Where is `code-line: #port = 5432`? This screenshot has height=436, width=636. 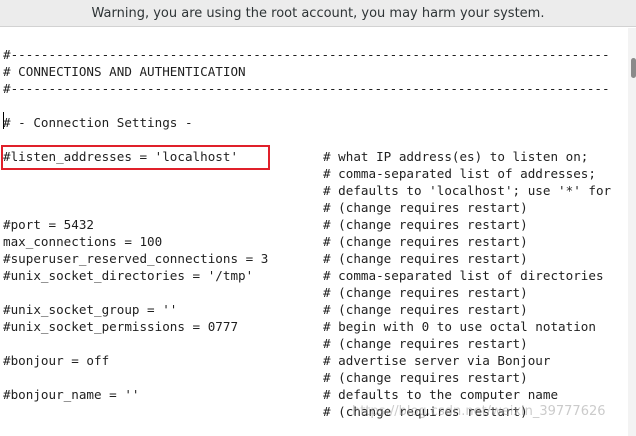
code-line: #port = 5432 is located at coordinates (48, 224).